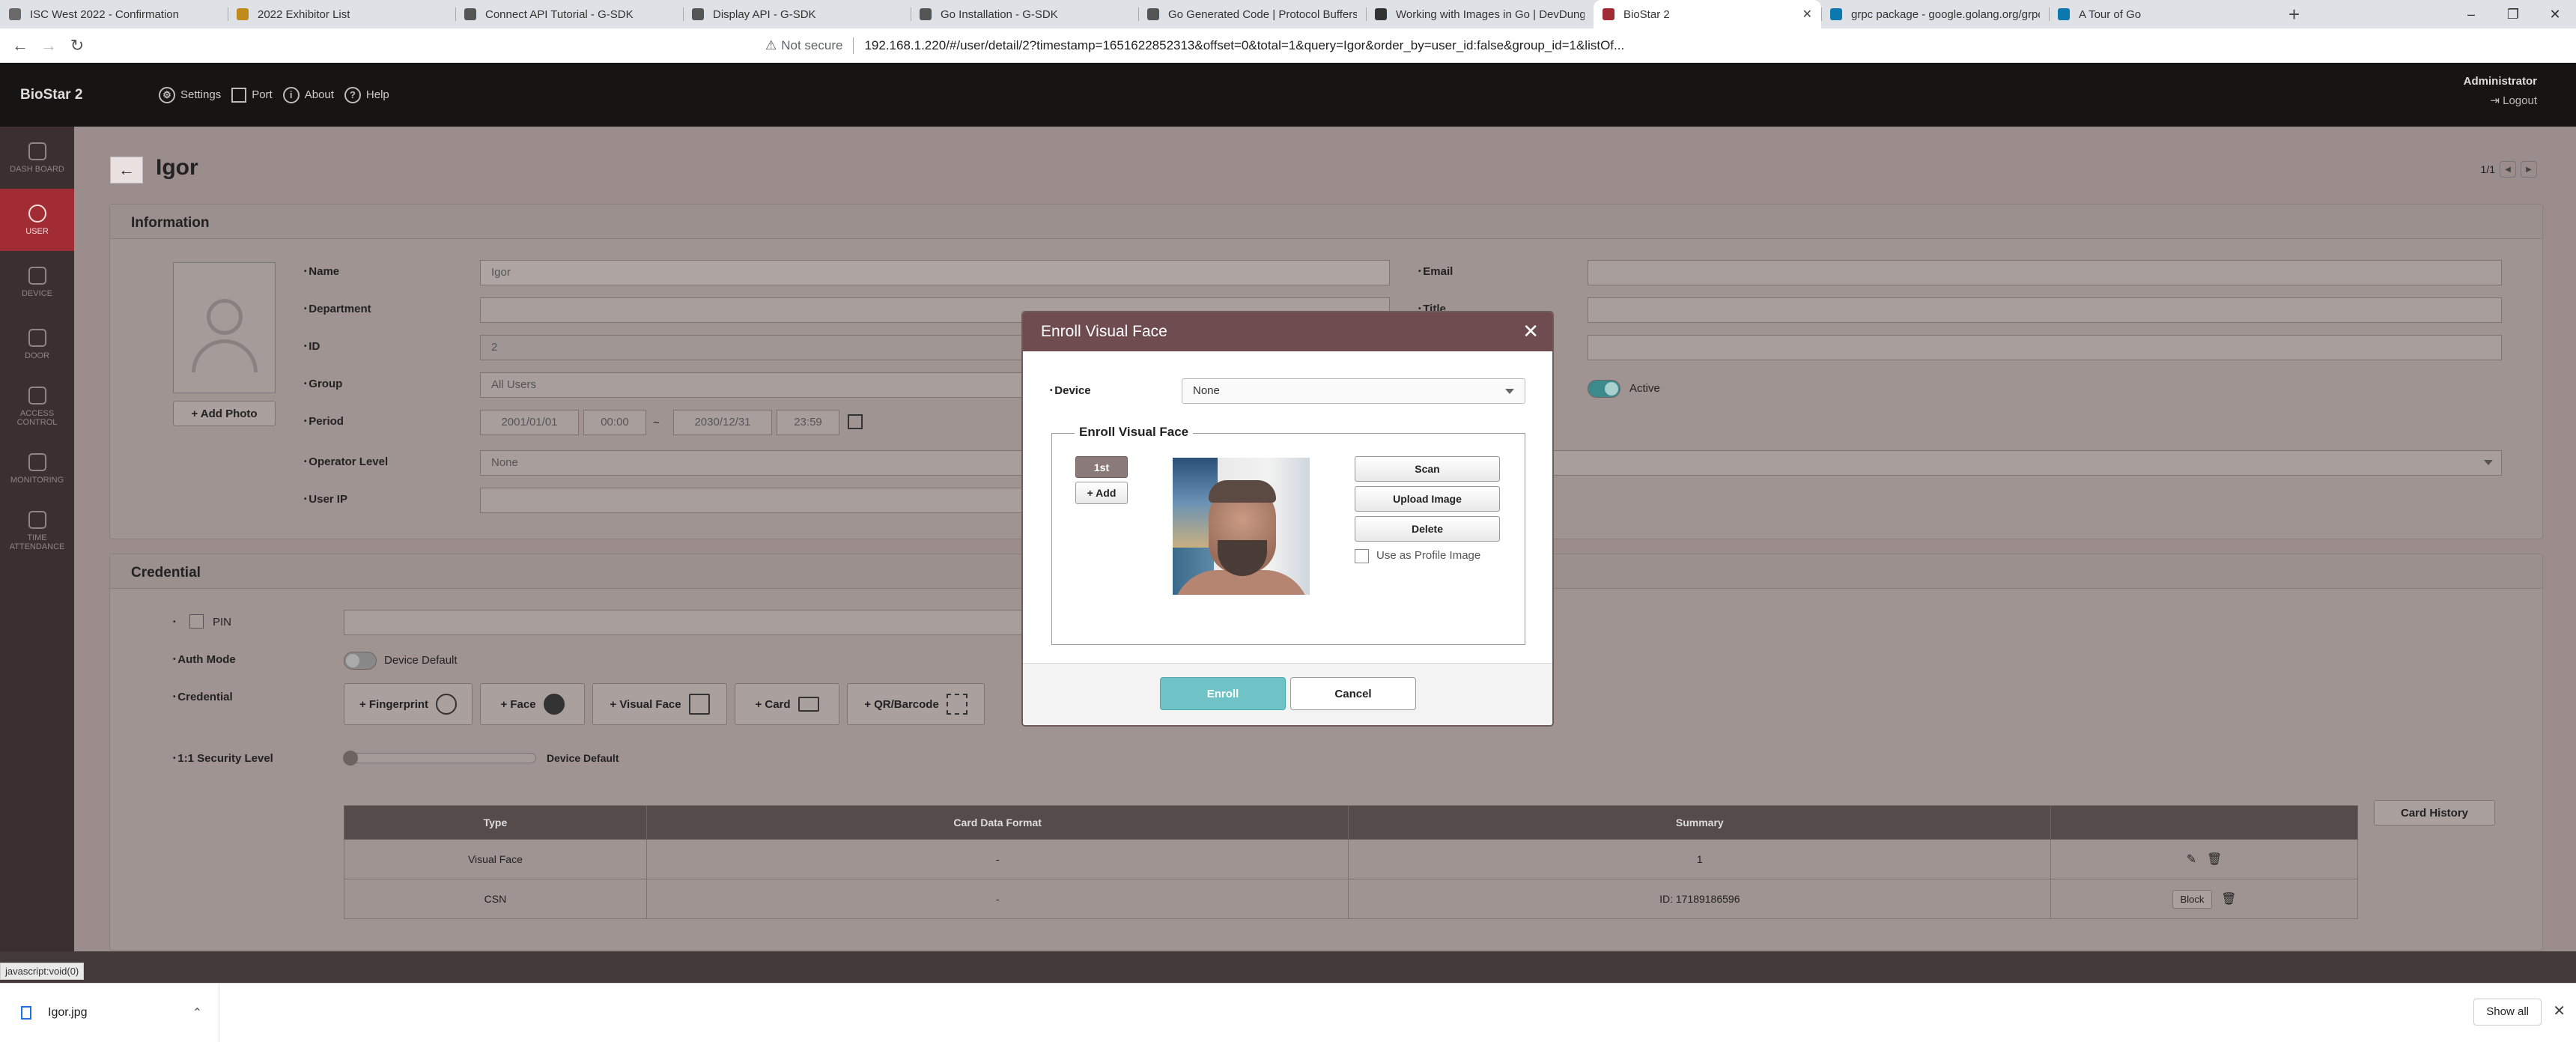 This screenshot has width=2576, height=1042. Describe the element at coordinates (2487, 169) in the screenshot. I see `pager-count: 1/1` at that location.